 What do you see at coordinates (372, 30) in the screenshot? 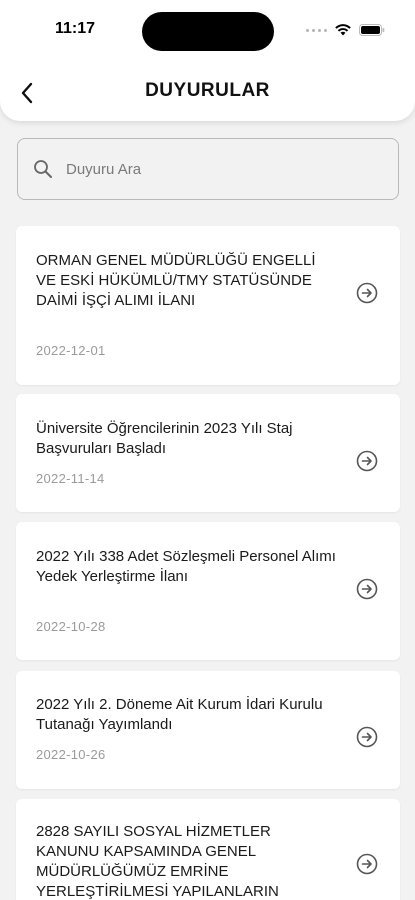
I see `battery-icon` at bounding box center [372, 30].